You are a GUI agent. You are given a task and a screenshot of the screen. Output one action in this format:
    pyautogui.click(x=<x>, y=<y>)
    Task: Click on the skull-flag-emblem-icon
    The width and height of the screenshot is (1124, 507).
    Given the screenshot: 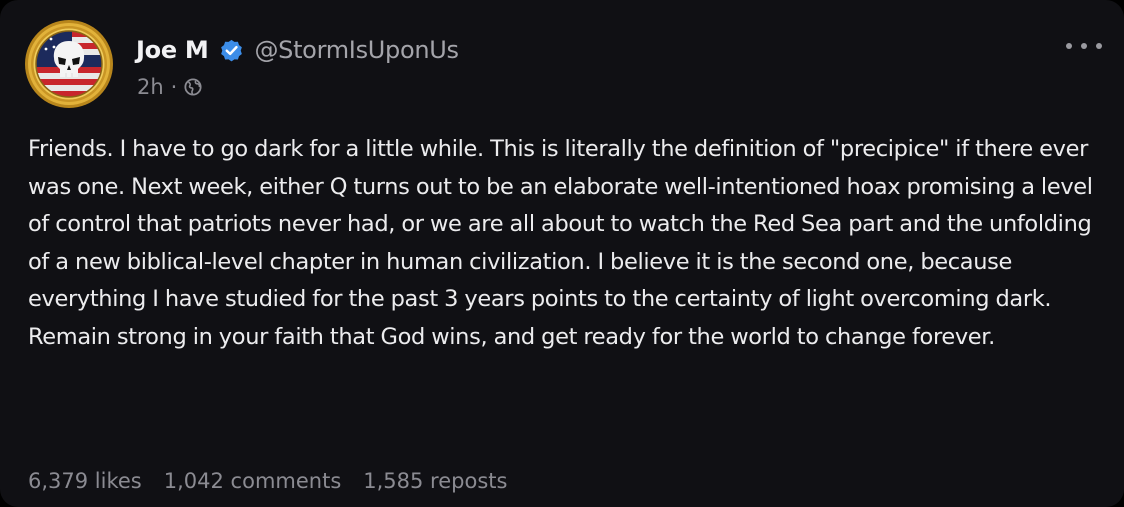 What is the action you would take?
    pyautogui.click(x=69, y=64)
    